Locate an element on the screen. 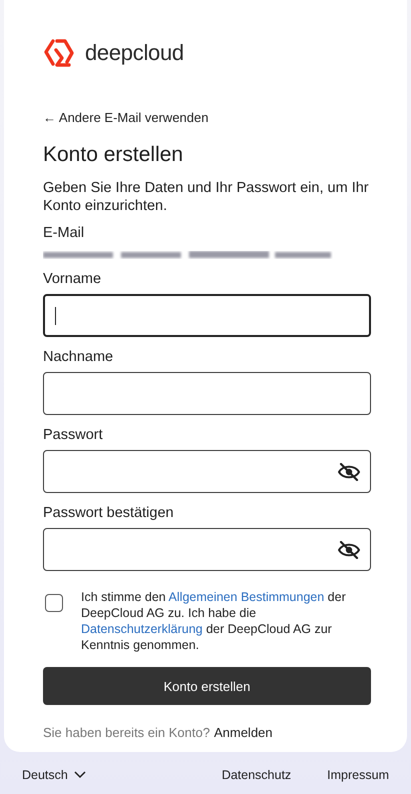 This screenshot has width=411, height=794. description: Geben Sie Ihre Daten und Ihr Passwort ein, um Ihr Konto einzurichten. is located at coordinates (206, 197).